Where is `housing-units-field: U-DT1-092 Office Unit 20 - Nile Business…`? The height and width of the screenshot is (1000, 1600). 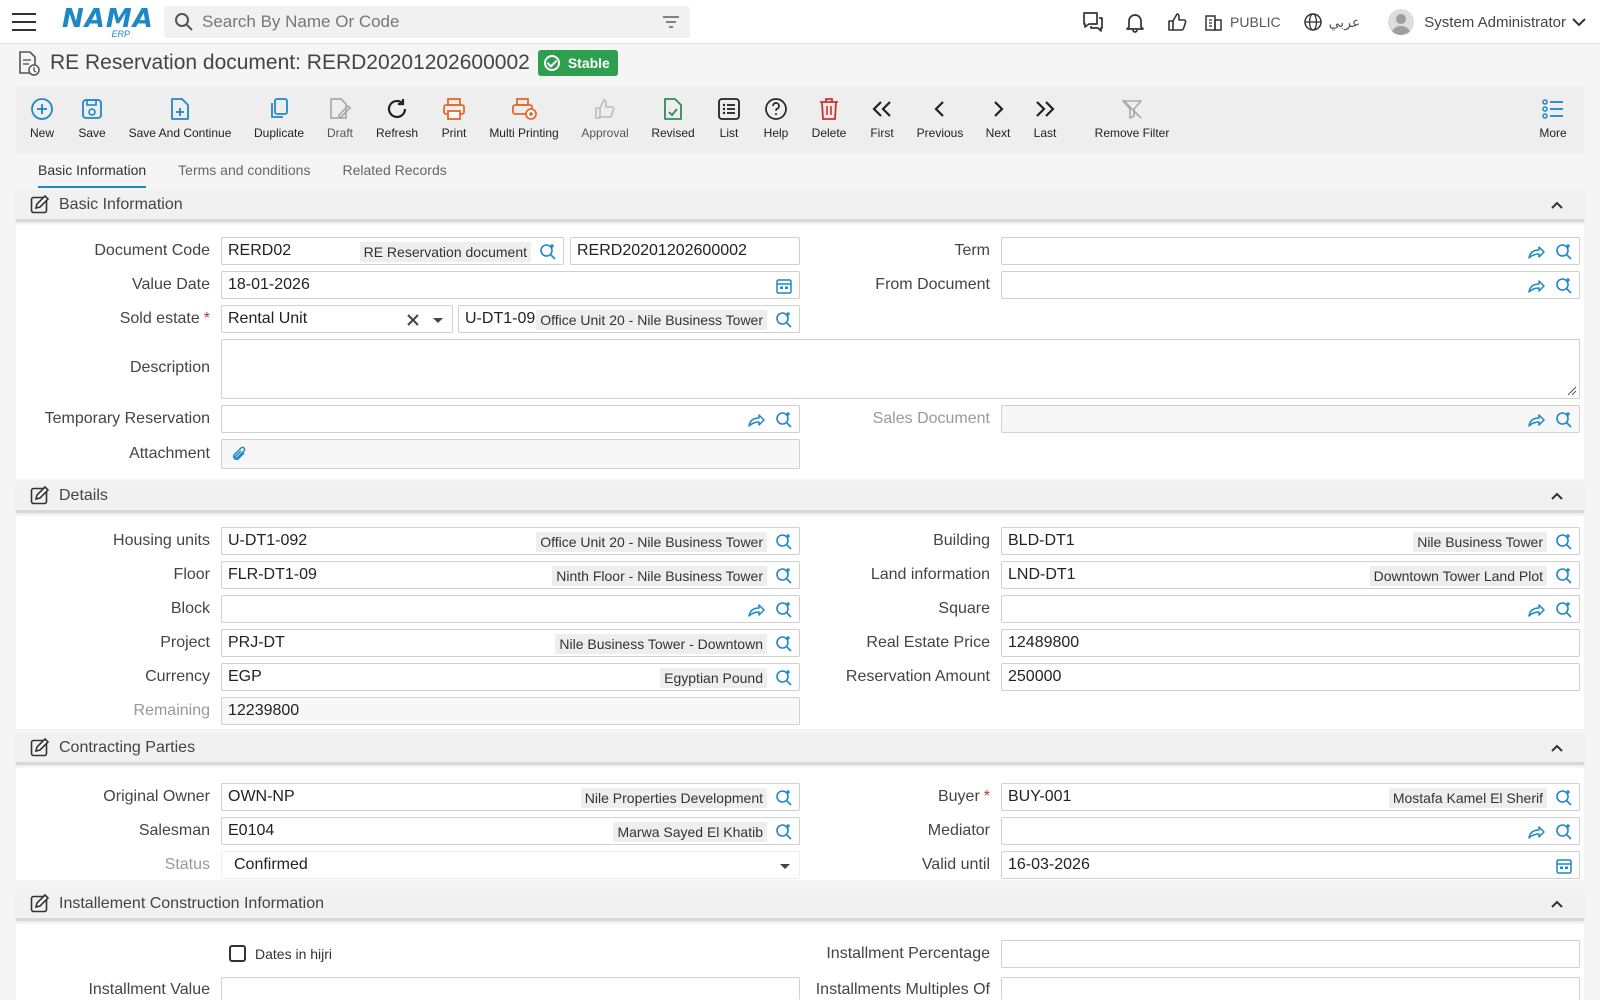
housing-units-field: U-DT1-092 Office Unit 20 - Nile Business… is located at coordinates (510, 541).